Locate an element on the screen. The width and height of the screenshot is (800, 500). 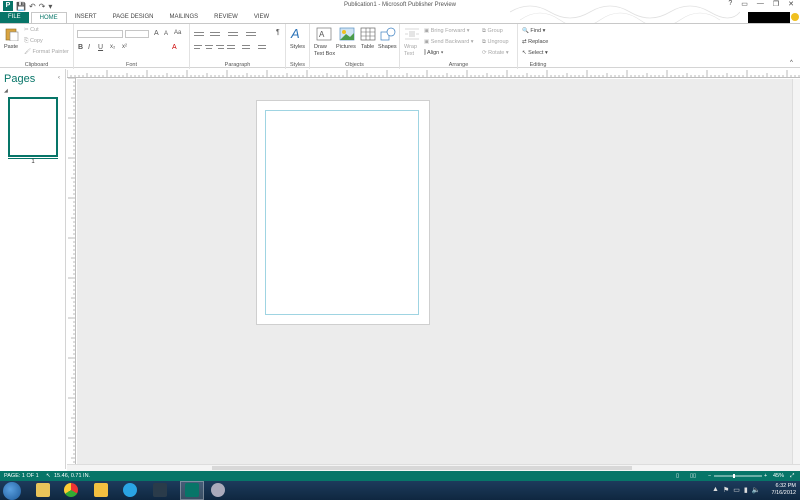
draw-text-box-button: Draw Text Box is located at coordinates (325, 51).